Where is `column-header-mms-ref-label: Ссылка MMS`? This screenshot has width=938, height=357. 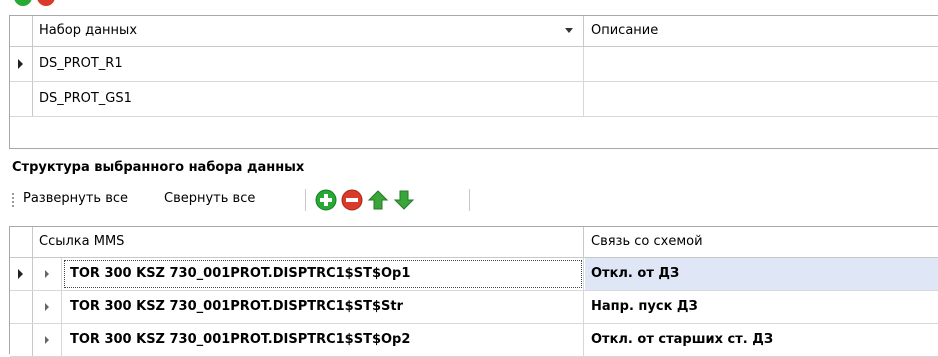 column-header-mms-ref-label: Ссылка MMS is located at coordinates (82, 241).